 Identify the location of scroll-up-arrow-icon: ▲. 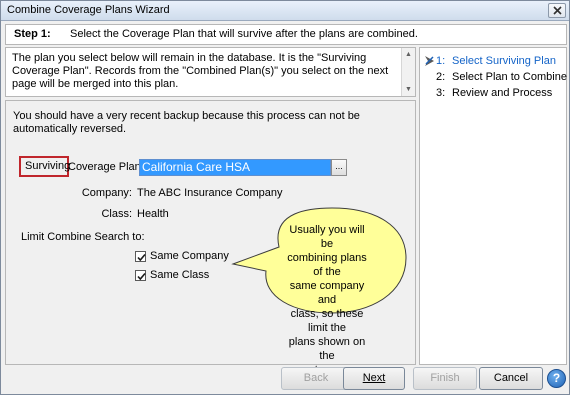
(408, 54).